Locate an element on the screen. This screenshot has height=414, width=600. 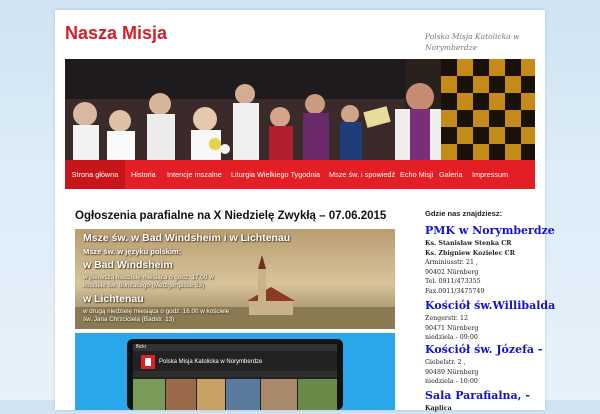
sidebar-heading: Gdzie nas znajdziesz: is located at coordinates (464, 213).